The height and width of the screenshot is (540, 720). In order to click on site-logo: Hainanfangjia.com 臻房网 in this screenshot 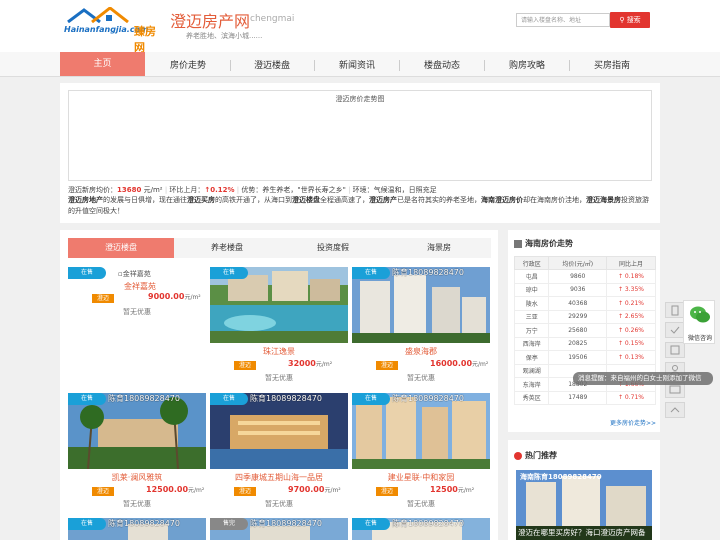, I will do `click(114, 30)`.